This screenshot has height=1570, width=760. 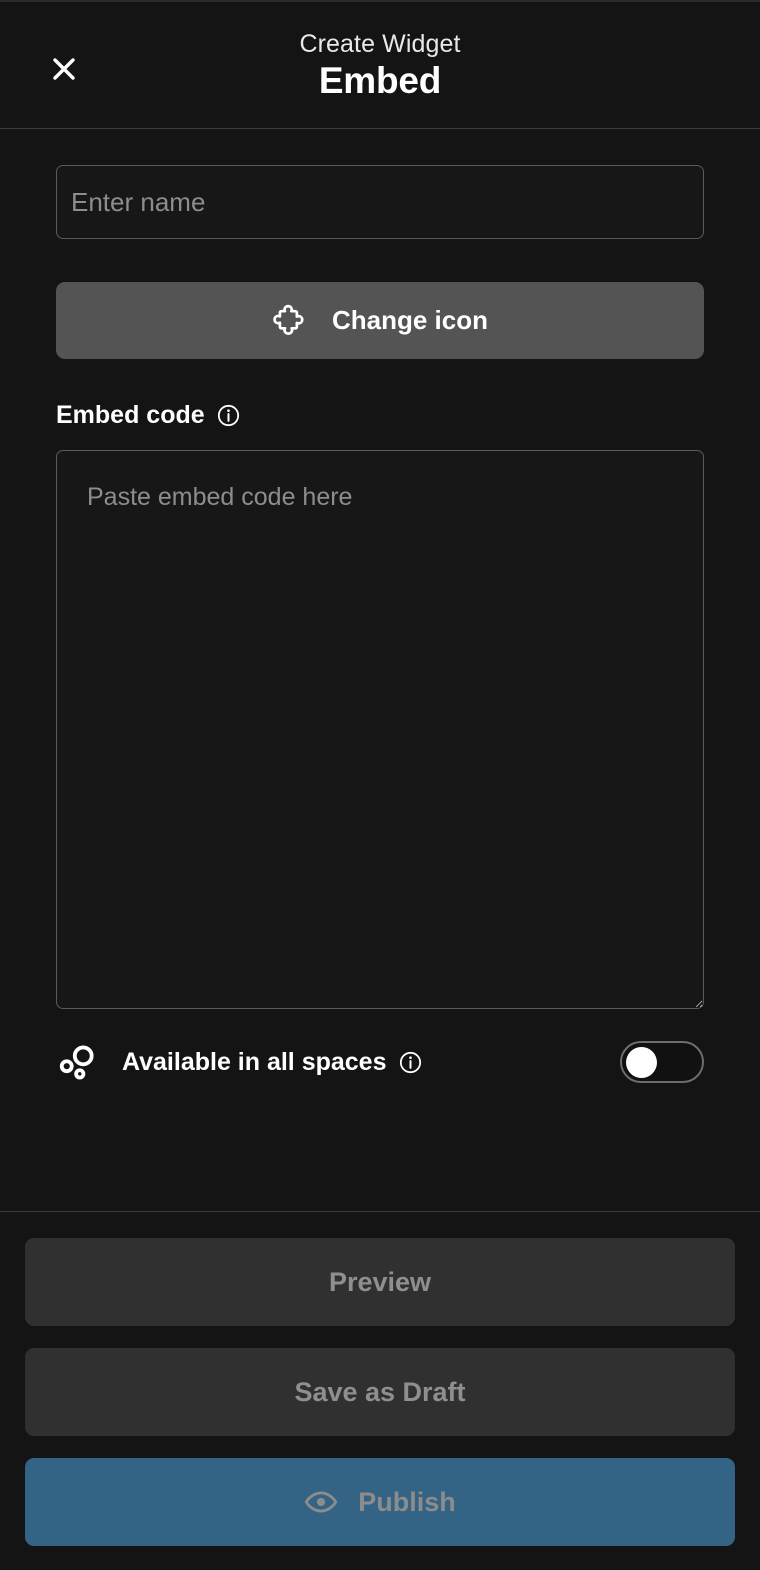 What do you see at coordinates (130, 415) in the screenshot?
I see `embed-code-label: Embed code` at bounding box center [130, 415].